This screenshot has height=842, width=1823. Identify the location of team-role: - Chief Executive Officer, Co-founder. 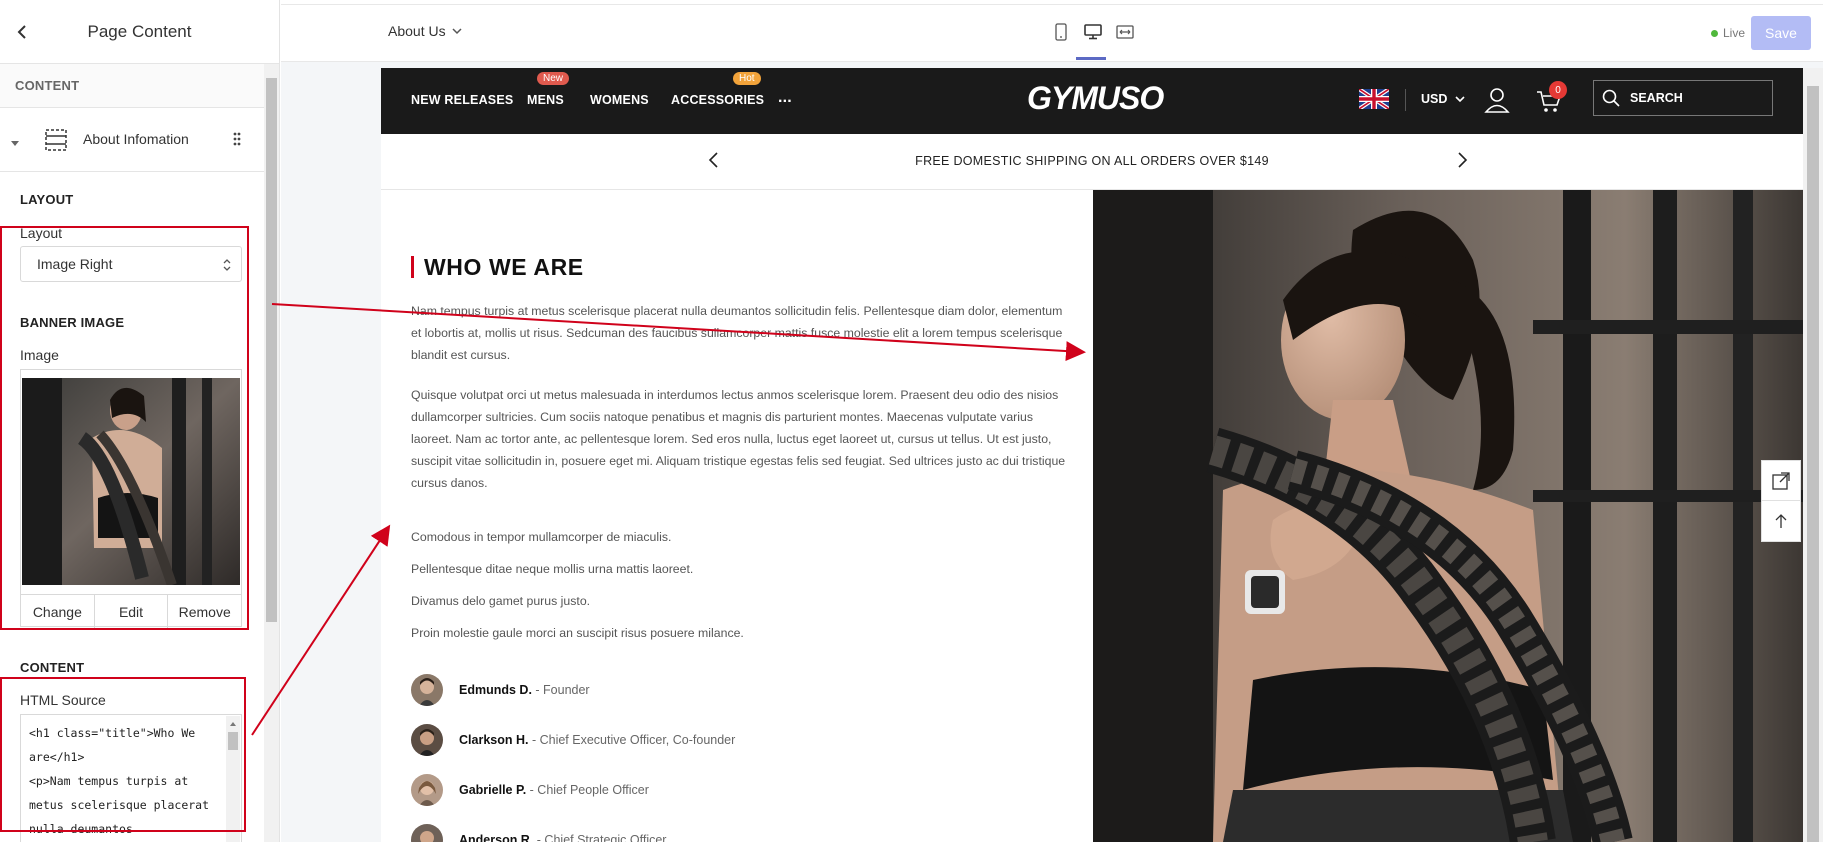
(633, 740).